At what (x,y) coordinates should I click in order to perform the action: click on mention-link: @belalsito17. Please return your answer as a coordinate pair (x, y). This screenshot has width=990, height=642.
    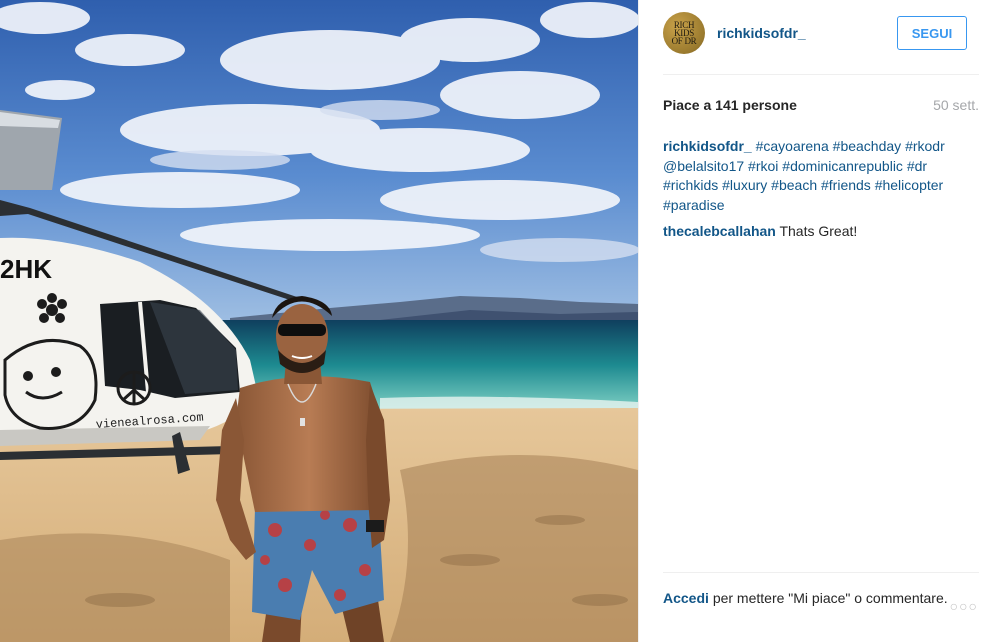
    Looking at the image, I should click on (703, 166).